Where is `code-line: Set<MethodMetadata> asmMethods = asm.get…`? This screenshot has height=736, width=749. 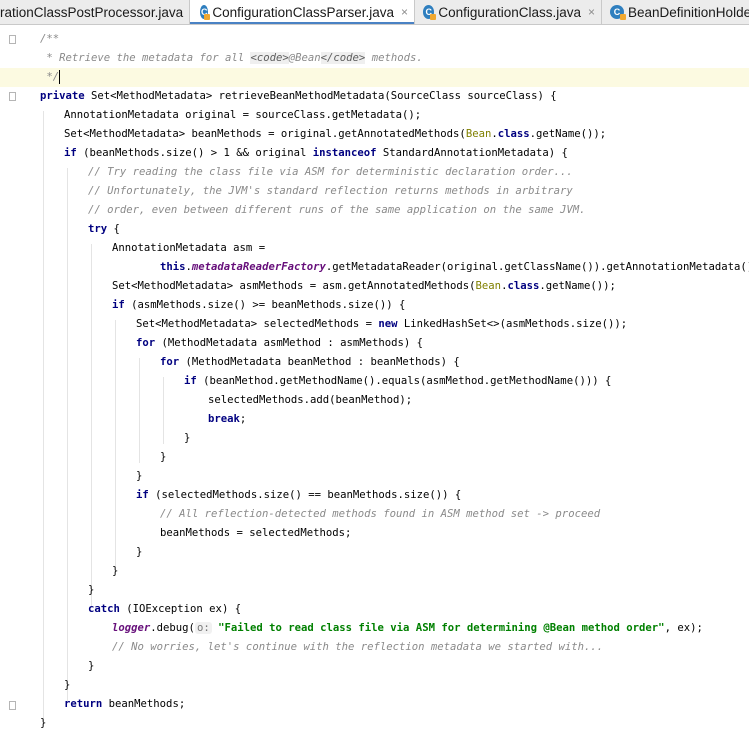
code-line: Set<MethodMetadata> asmMethods = asm.get… is located at coordinates (364, 286).